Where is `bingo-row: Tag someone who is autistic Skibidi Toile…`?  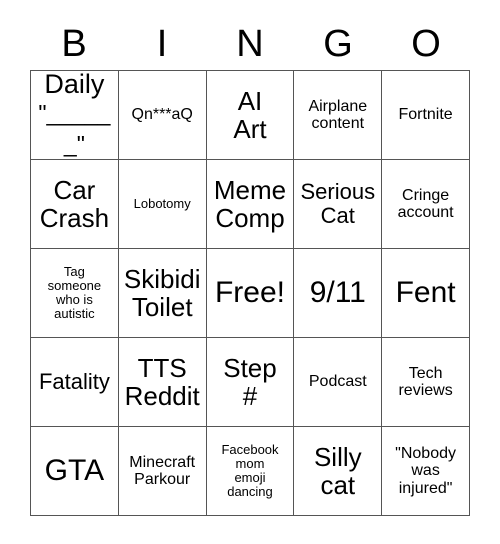 bingo-row: Tag someone who is autistic Skibidi Toile… is located at coordinates (250, 293).